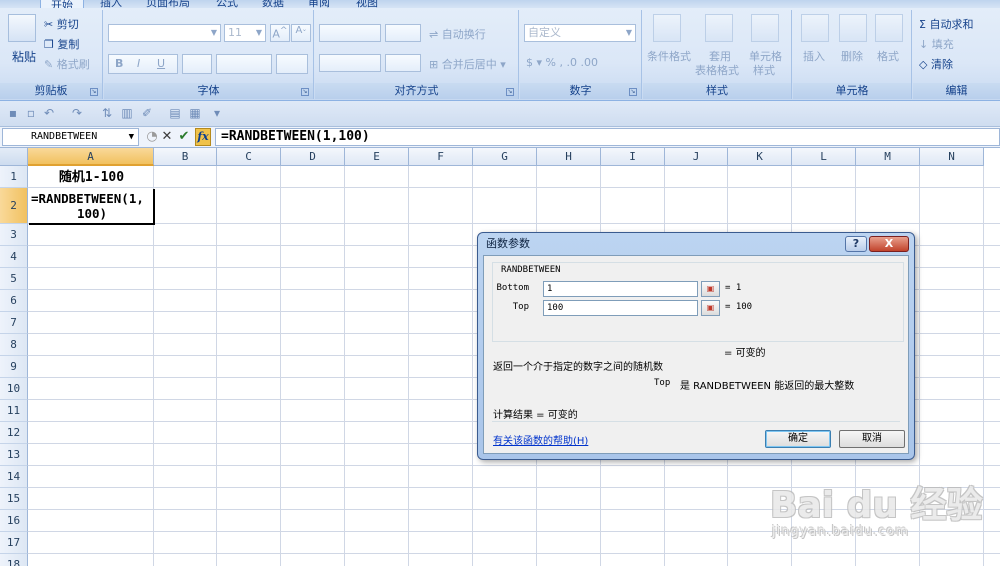 This screenshot has width=1000, height=566. I want to click on save-icon: ▪, so click(13, 113).